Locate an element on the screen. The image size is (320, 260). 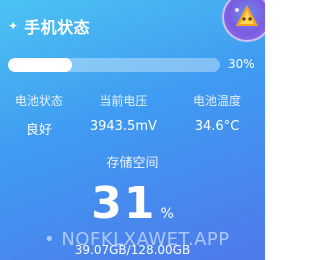
storage-label: 存储空间 is located at coordinates (132, 163).